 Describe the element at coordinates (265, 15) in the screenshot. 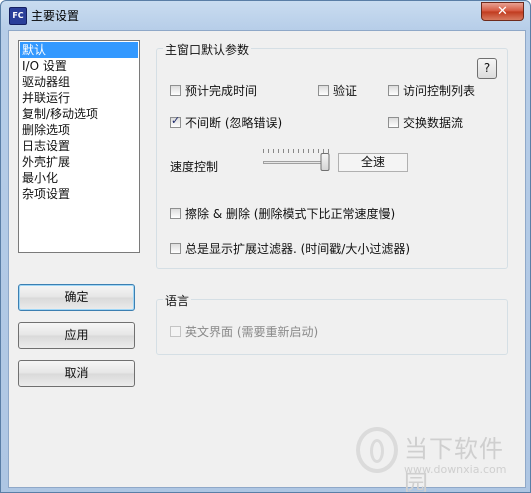

I see `title-bar: FC 主要设置 ✕` at that location.